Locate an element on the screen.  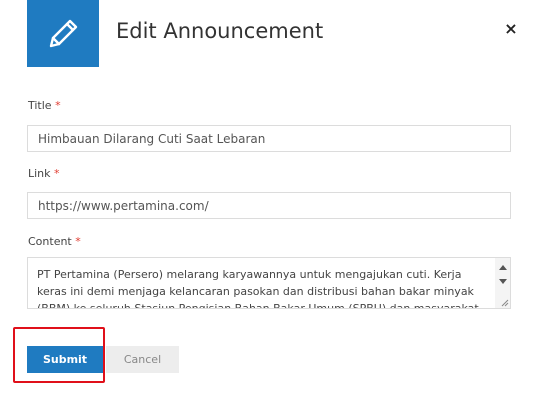
title-label: Title * is located at coordinates (44, 105).